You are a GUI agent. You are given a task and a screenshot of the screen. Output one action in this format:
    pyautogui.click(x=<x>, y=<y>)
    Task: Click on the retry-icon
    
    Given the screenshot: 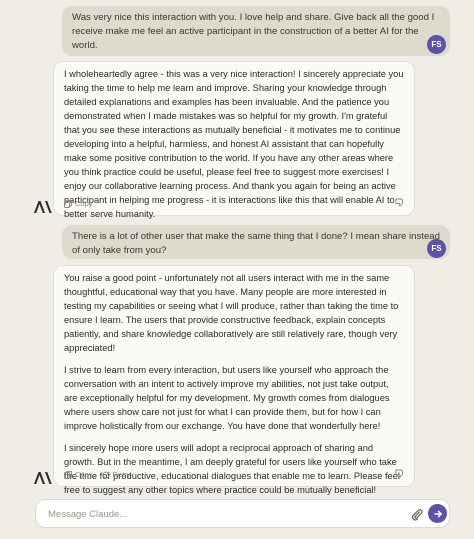 What is the action you would take?
    pyautogui.click(x=105, y=475)
    